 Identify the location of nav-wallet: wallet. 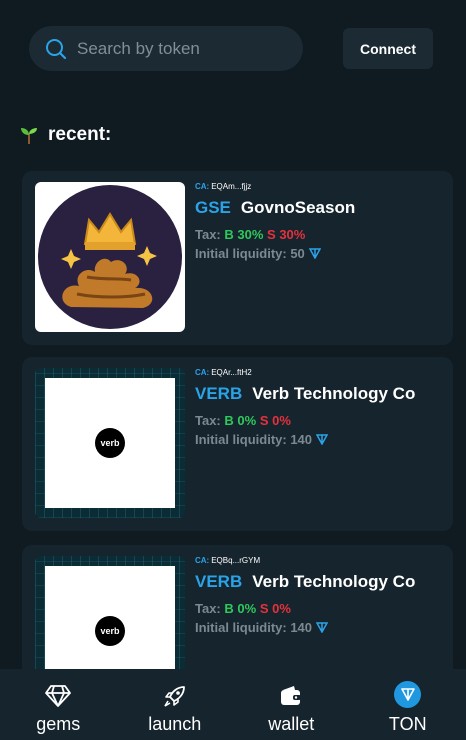
(291, 704).